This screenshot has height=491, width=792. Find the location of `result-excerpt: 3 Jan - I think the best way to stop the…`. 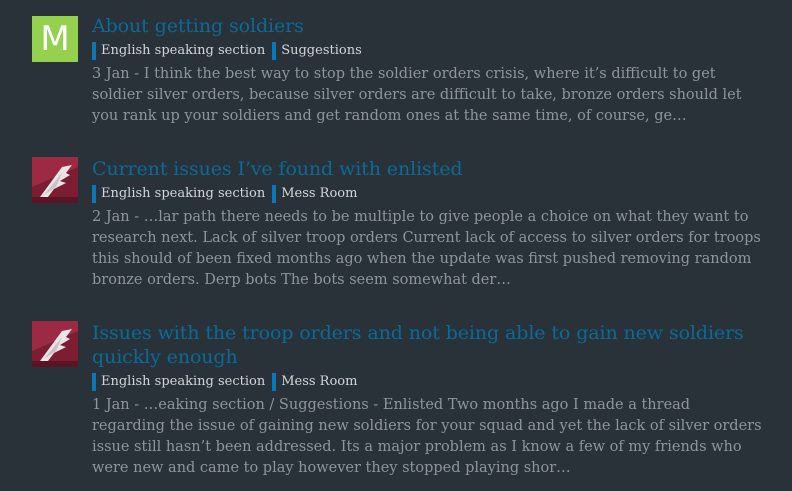

result-excerpt: 3 Jan - I think the best way to stop the… is located at coordinates (428, 95).